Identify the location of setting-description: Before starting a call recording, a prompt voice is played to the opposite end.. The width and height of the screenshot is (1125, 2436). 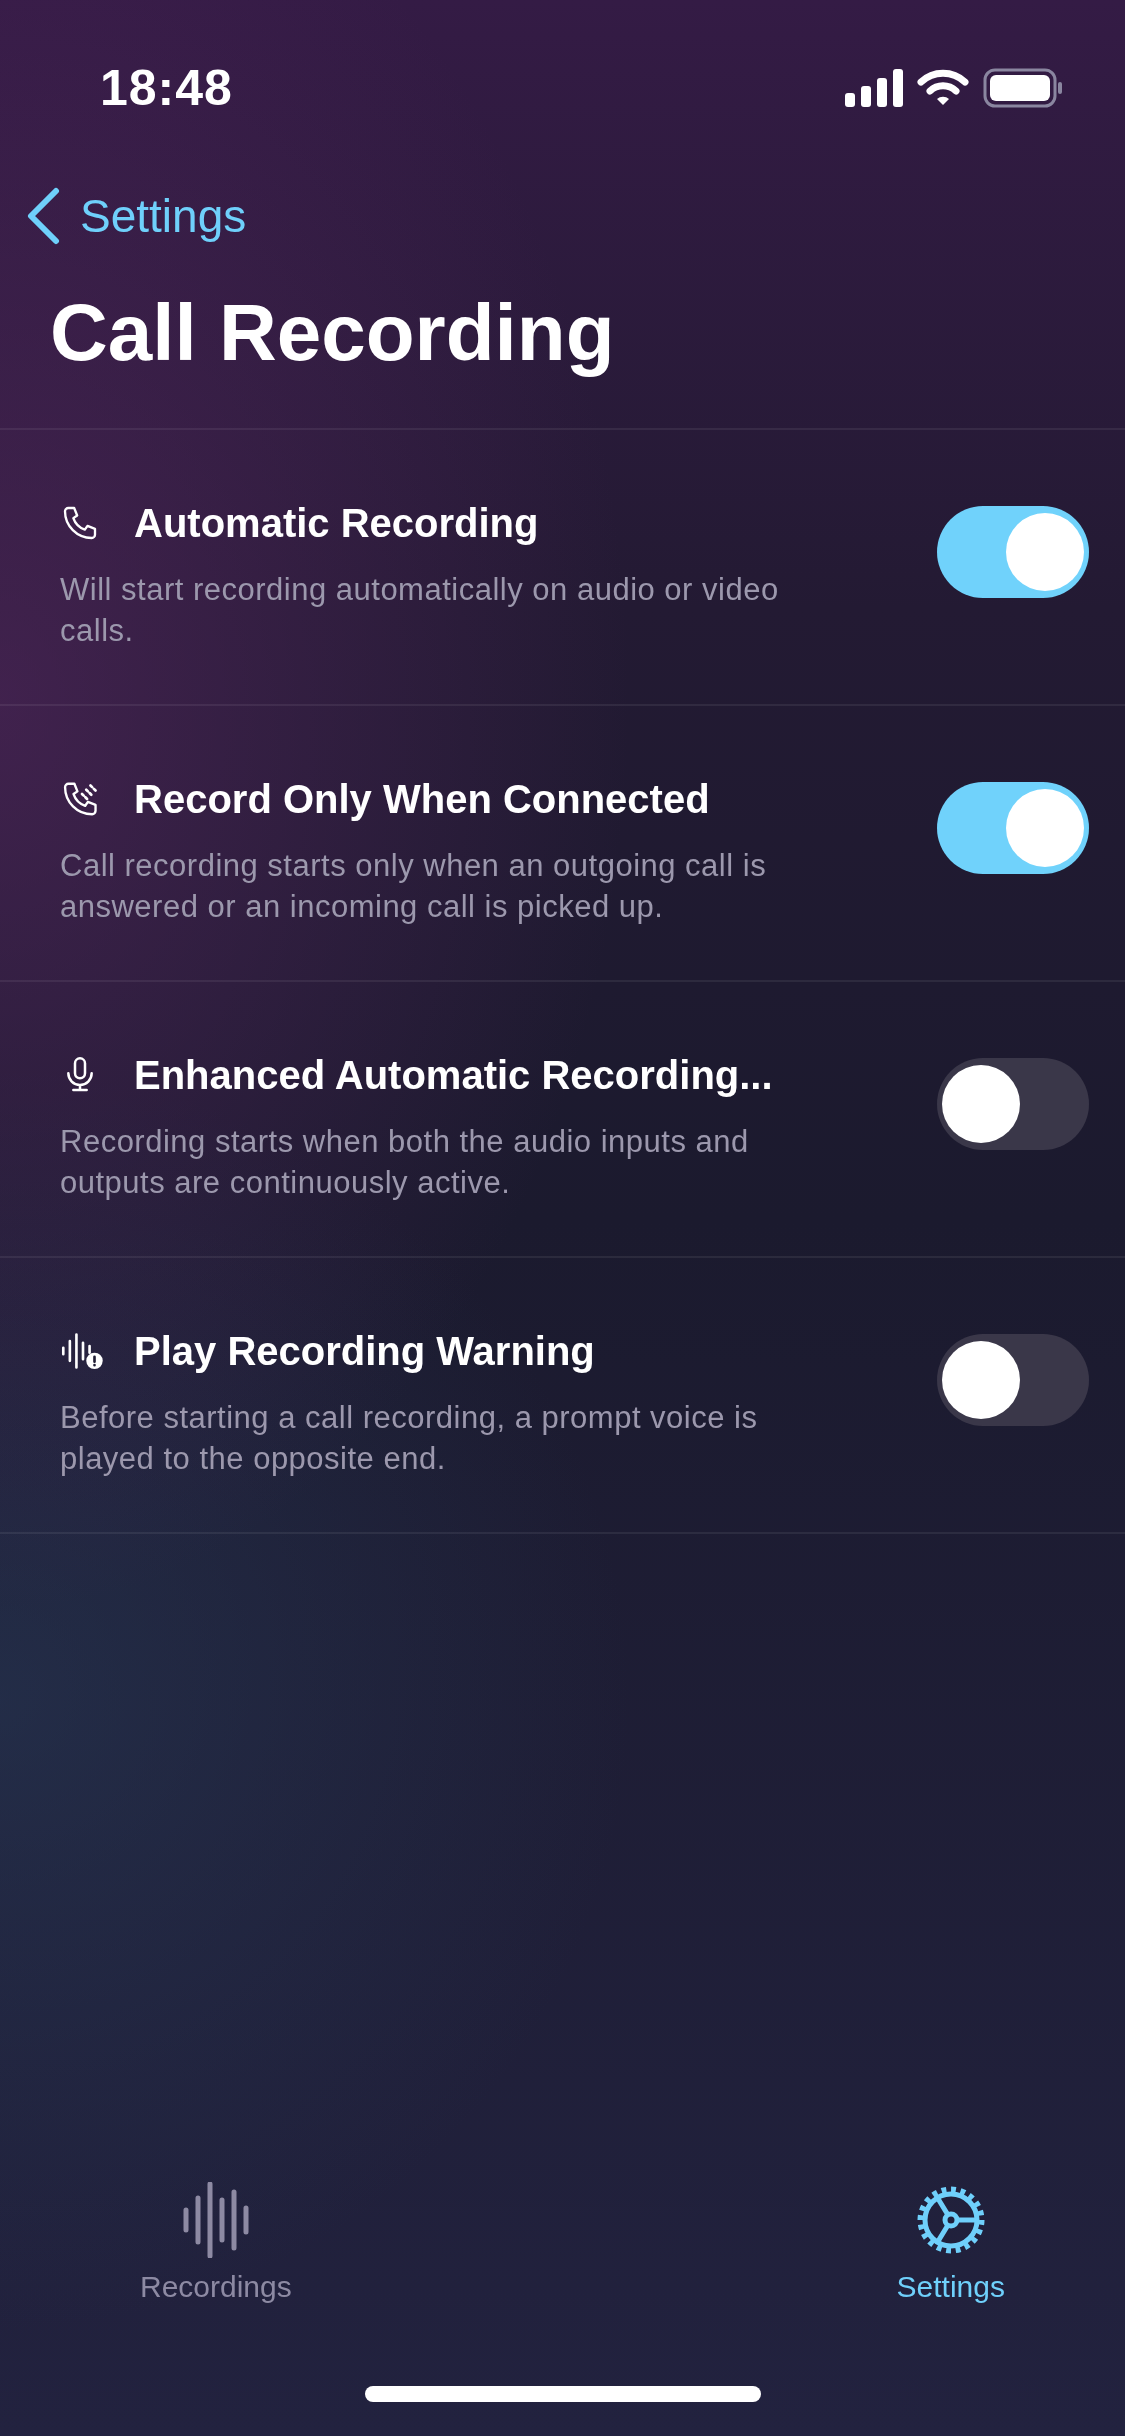
(409, 1438).